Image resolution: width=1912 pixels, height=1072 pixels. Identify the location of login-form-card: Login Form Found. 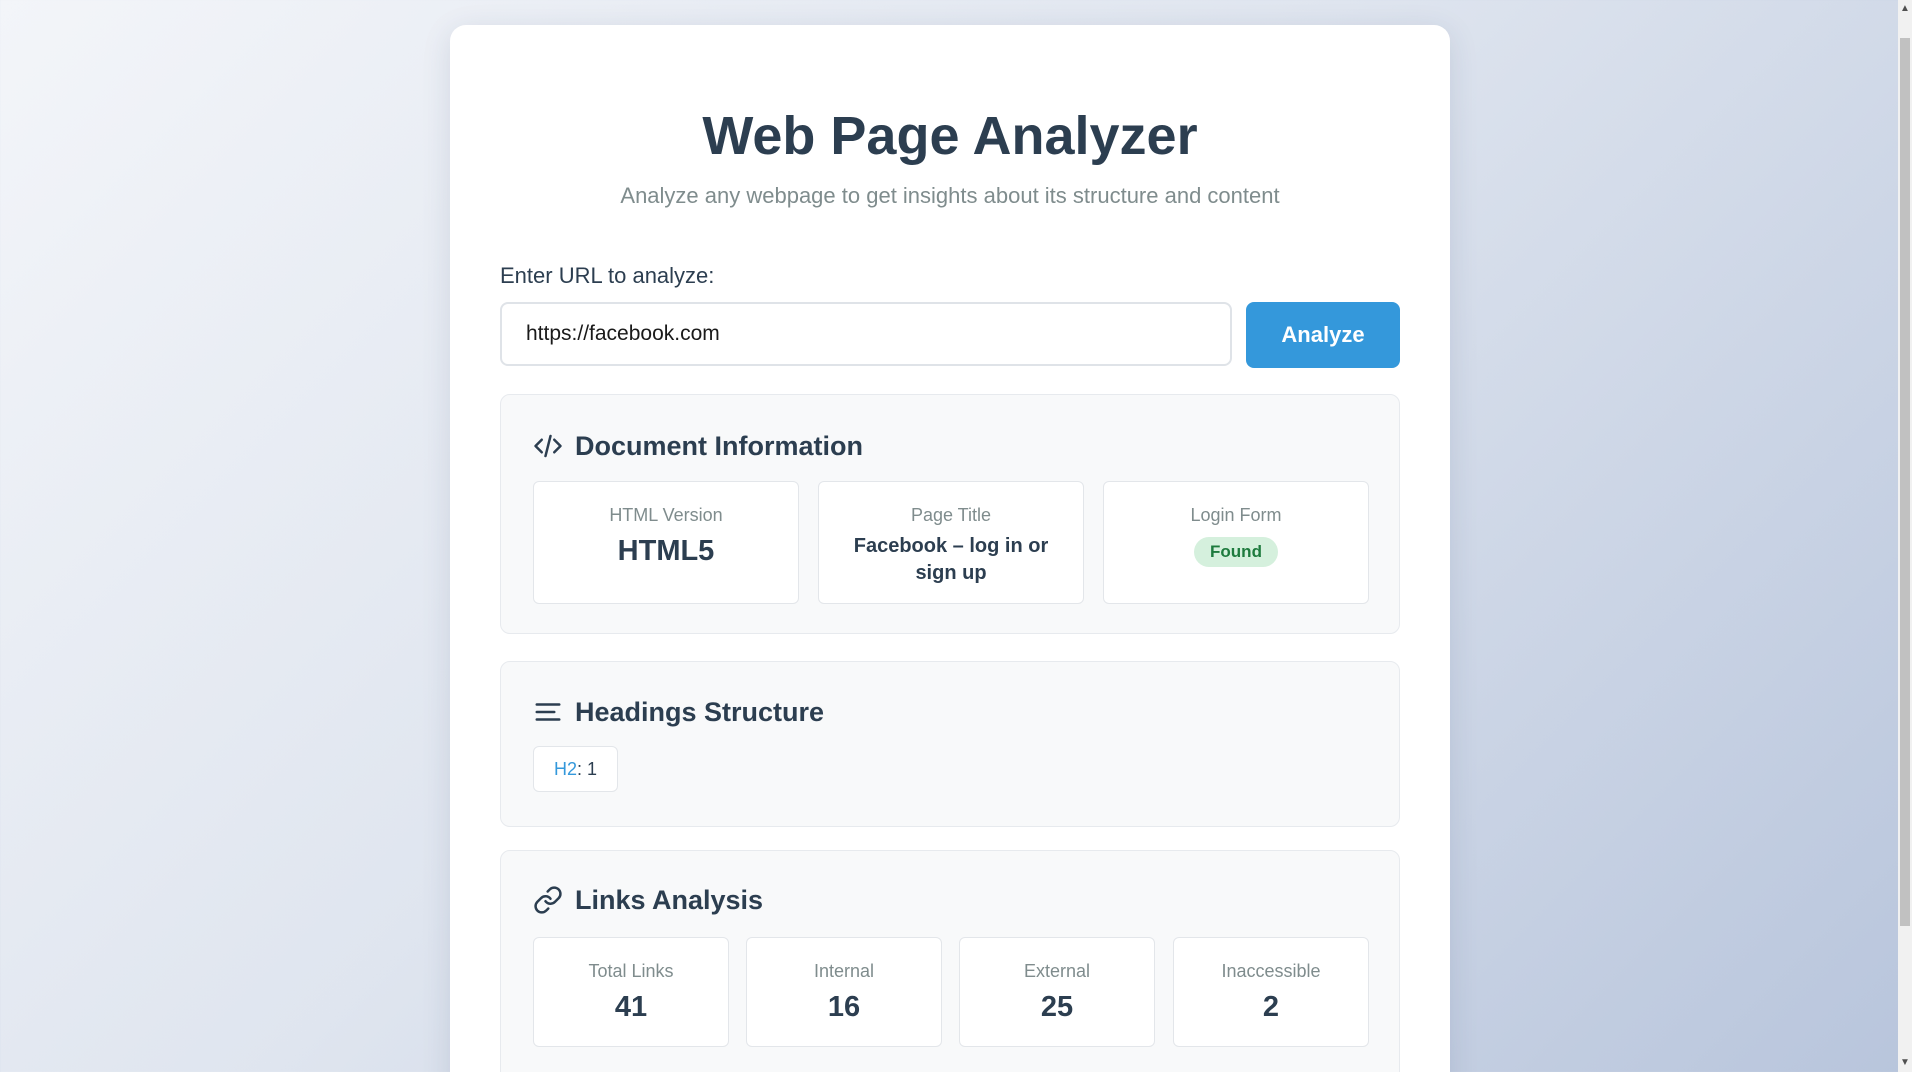
(1236, 542).